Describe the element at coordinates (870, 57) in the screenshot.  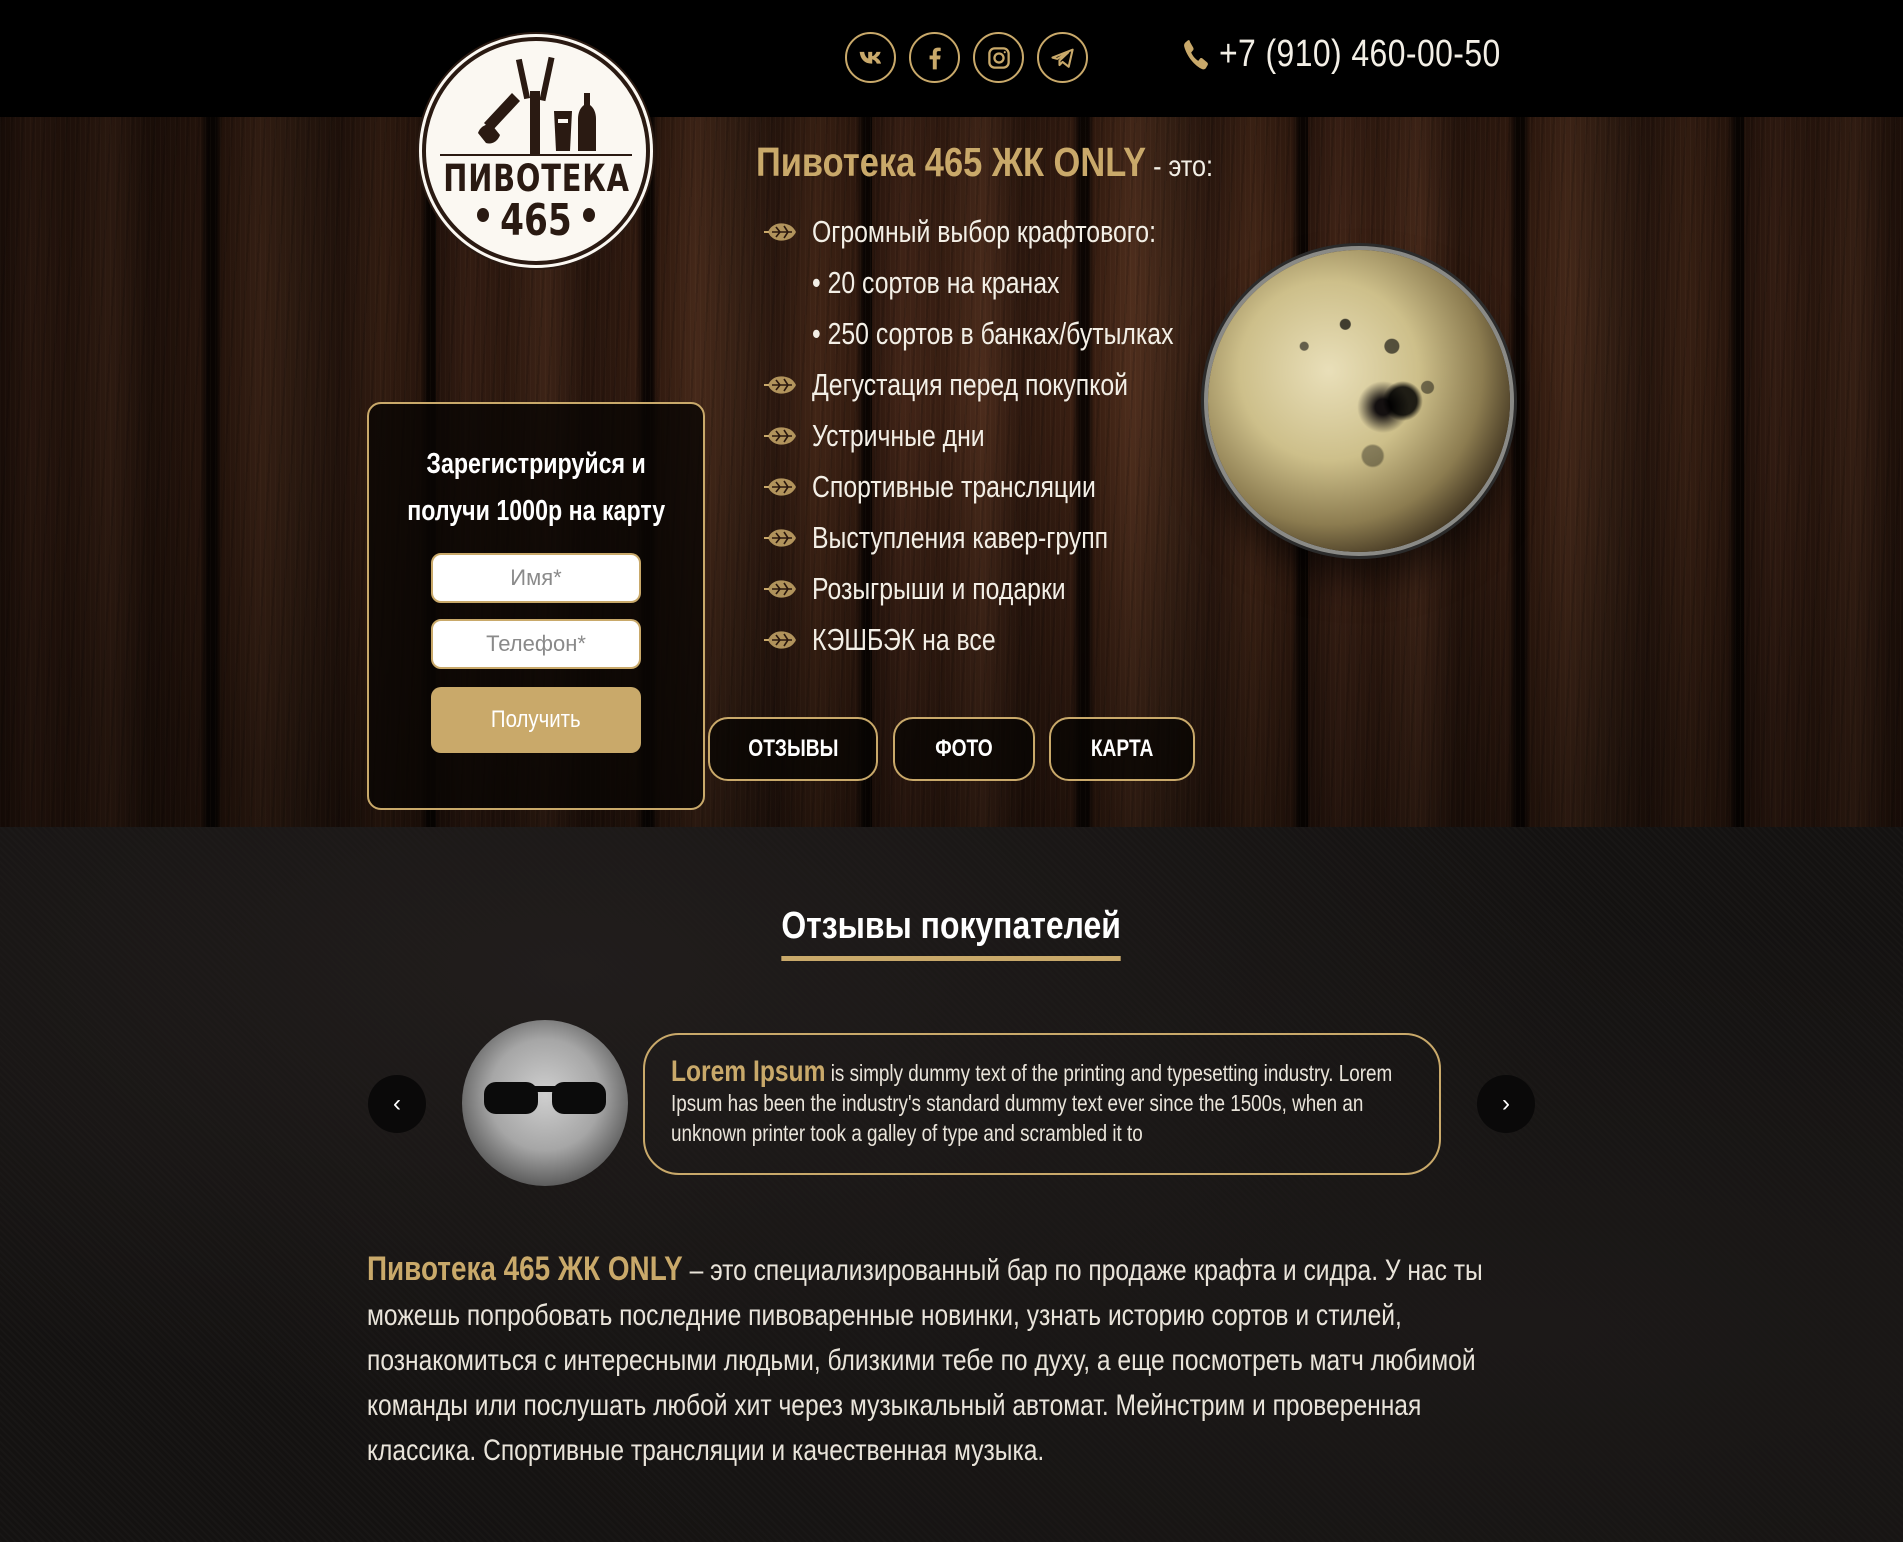
I see `vk-icon` at that location.